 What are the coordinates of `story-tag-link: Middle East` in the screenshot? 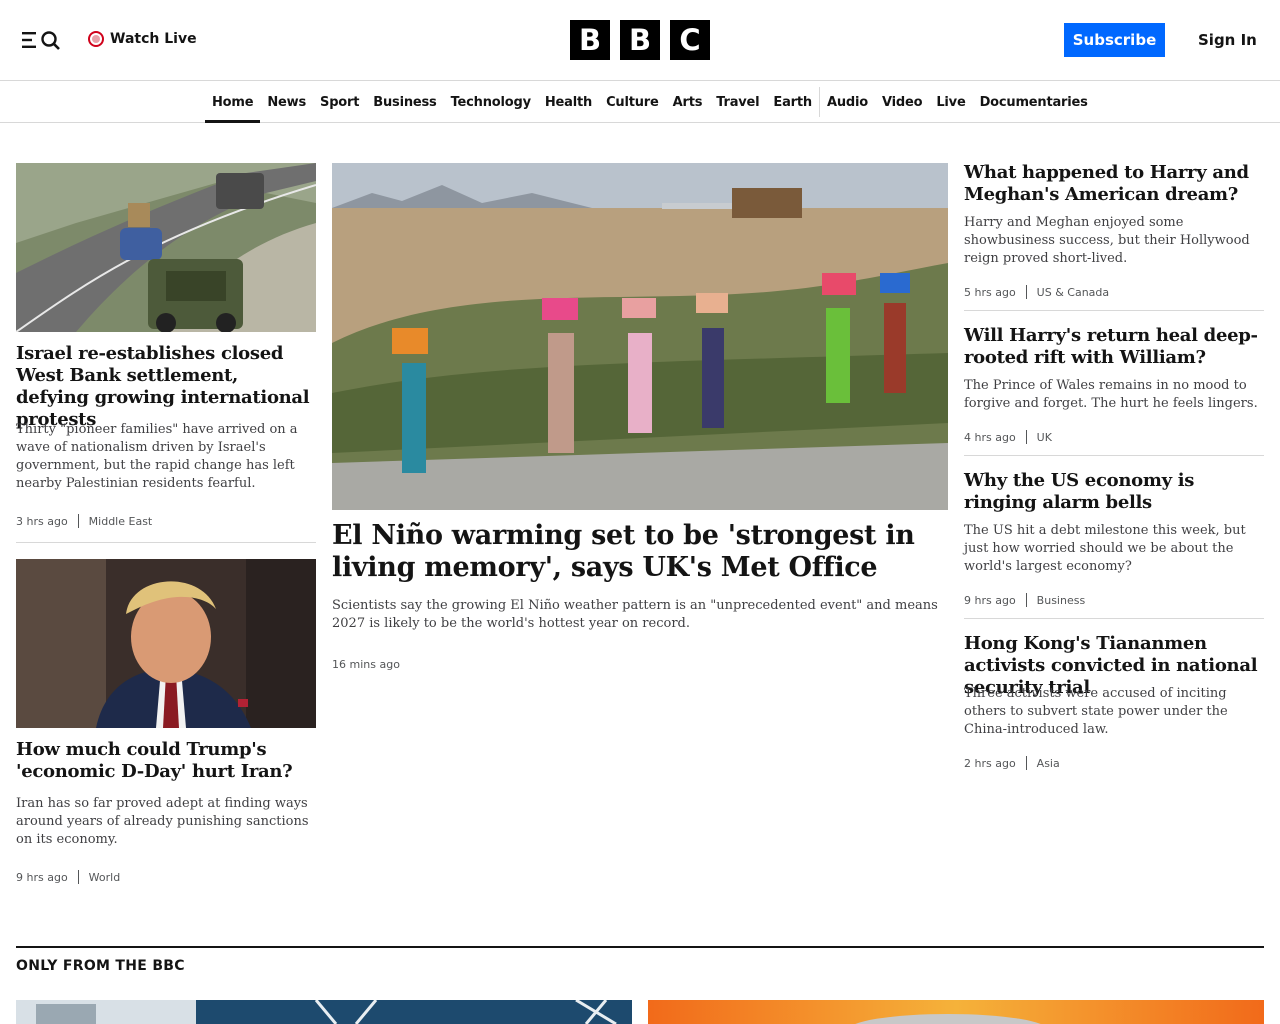 It's located at (121, 521).